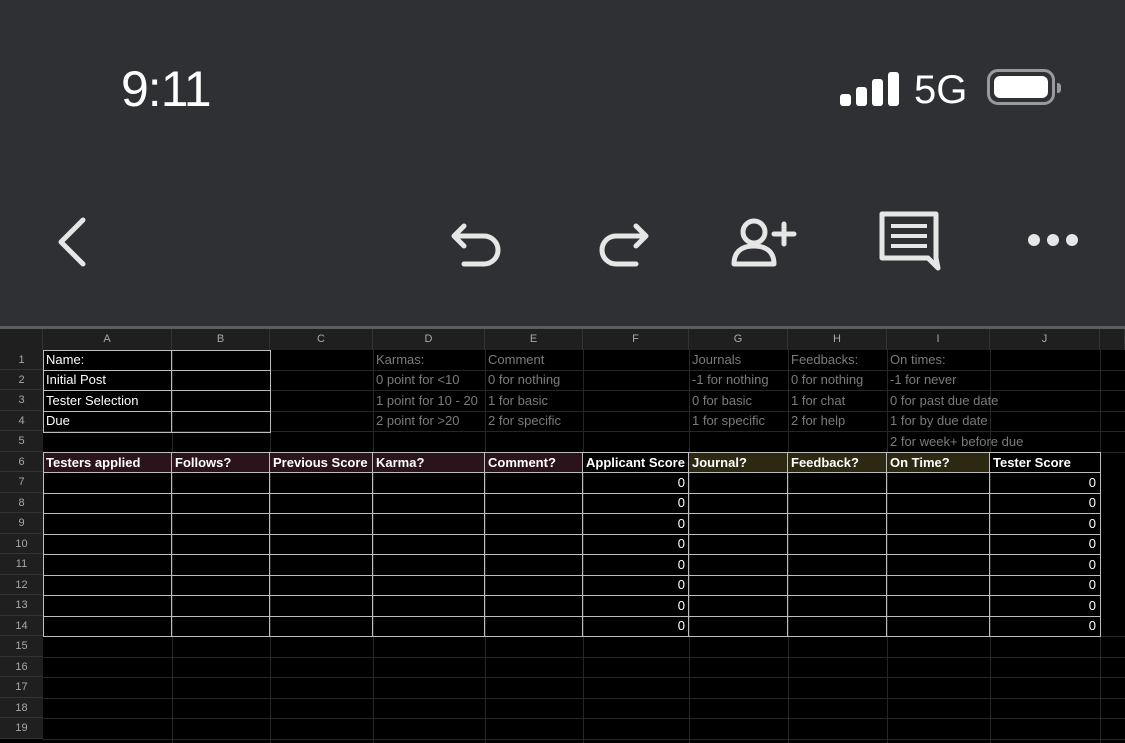 The height and width of the screenshot is (743, 1125). I want to click on cell-g2: -1 for nothing, so click(730, 380).